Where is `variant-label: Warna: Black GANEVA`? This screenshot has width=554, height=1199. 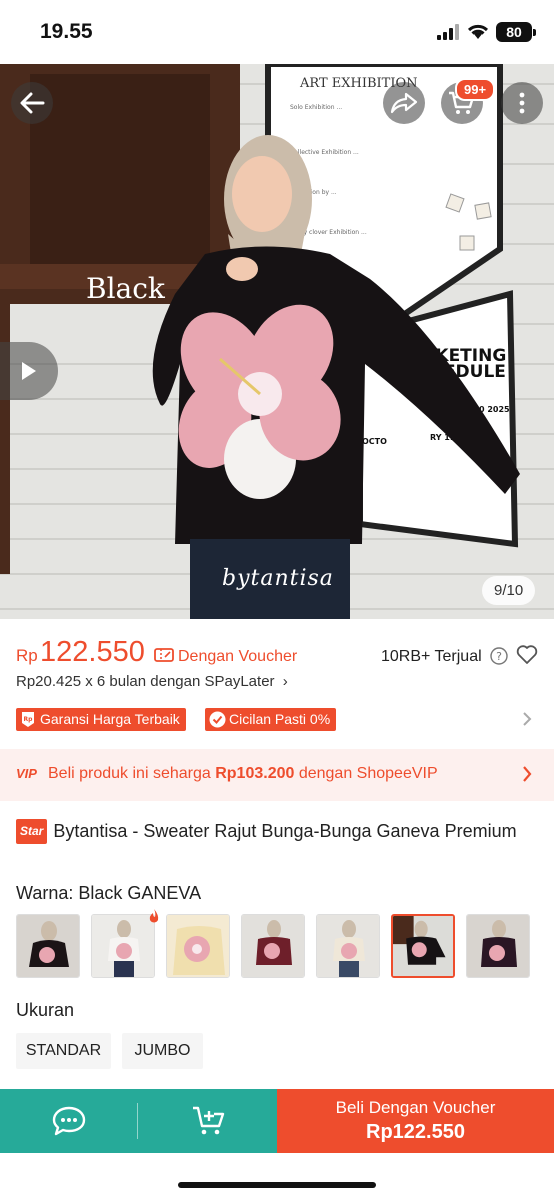
variant-label: Warna: Black GANEVA is located at coordinates (108, 893).